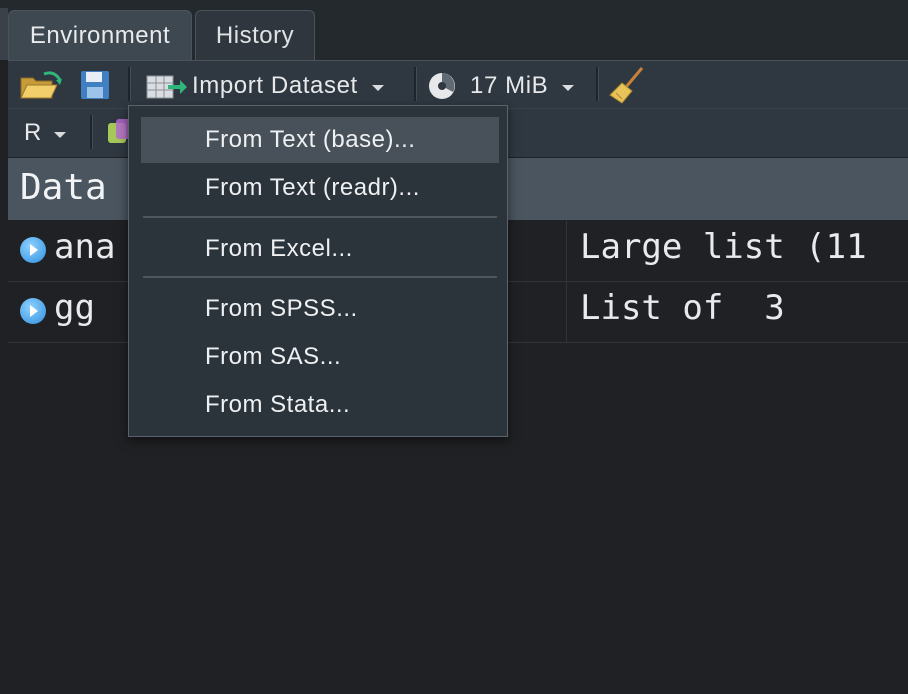 The height and width of the screenshot is (694, 908). Describe the element at coordinates (509, 85) in the screenshot. I see `memory-usage-label: 17 MiB` at that location.